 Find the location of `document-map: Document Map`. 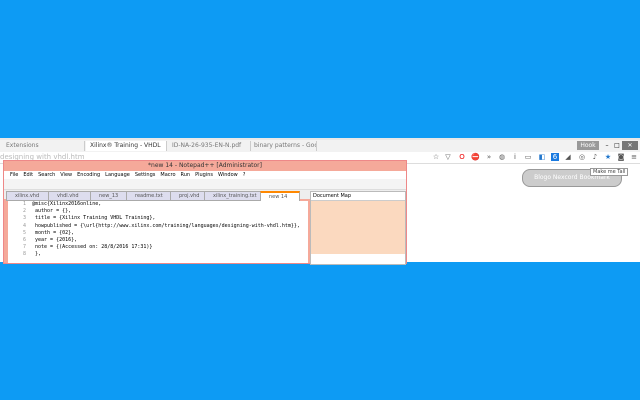

document-map: Document Map is located at coordinates (358, 228).